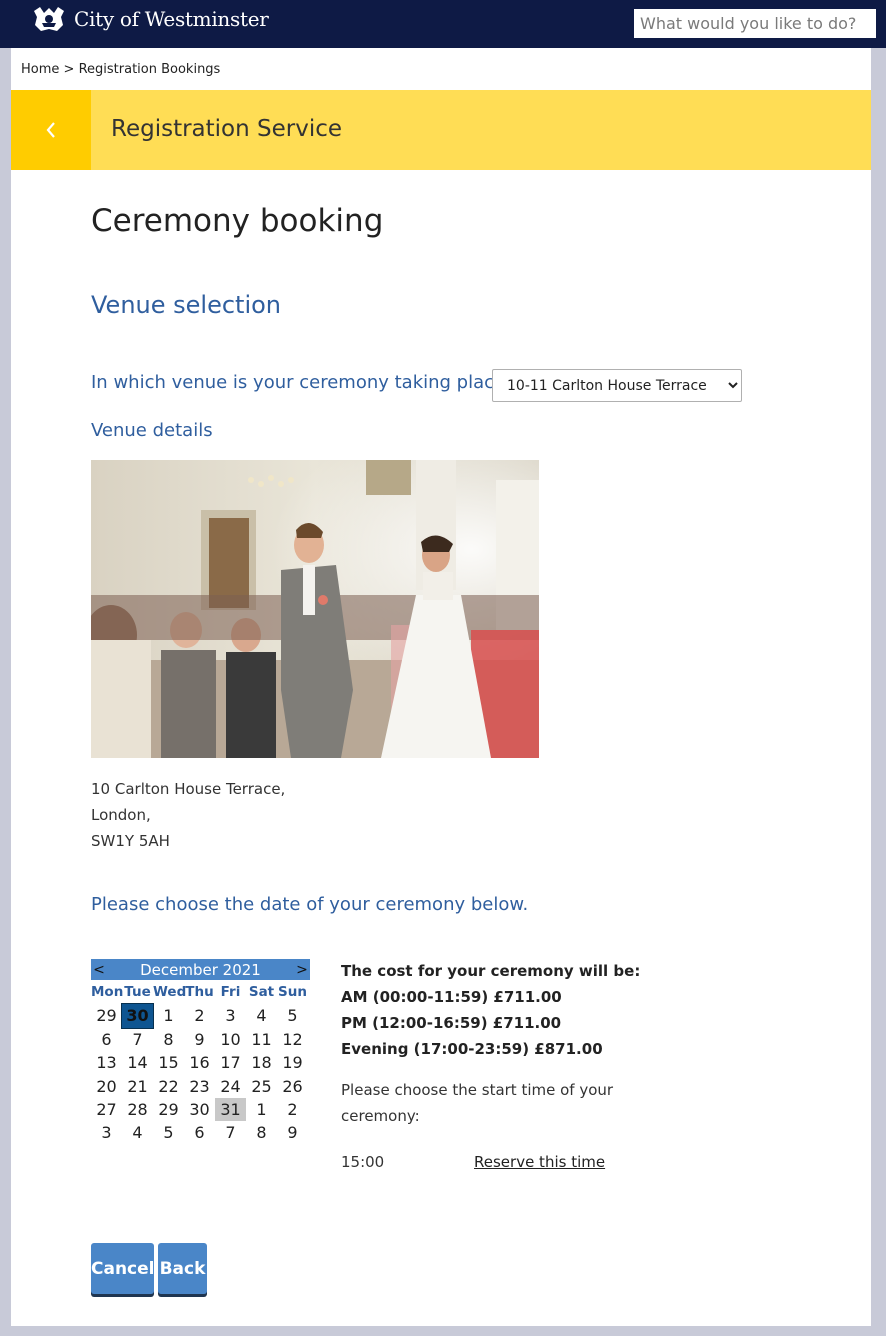 This screenshot has height=1336, width=886. What do you see at coordinates (149, 69) in the screenshot?
I see `breadcrumb-current: Registration Bookings` at bounding box center [149, 69].